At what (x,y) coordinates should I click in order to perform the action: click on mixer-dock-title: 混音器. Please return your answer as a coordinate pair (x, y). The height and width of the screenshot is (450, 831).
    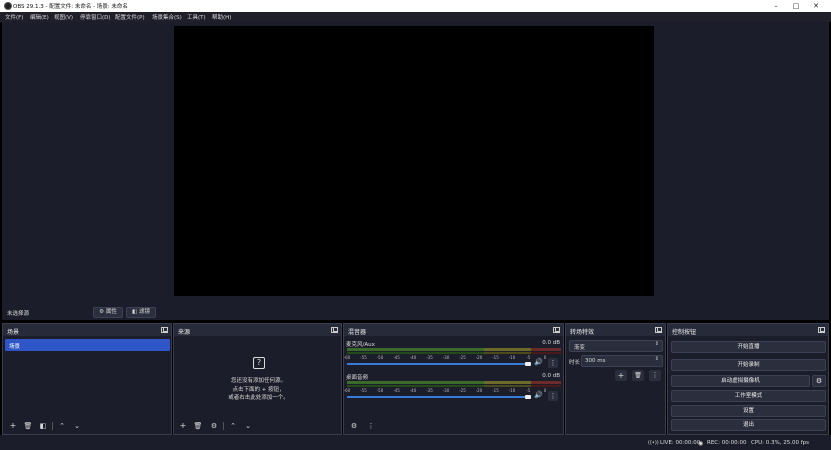
    Looking at the image, I should click on (357, 332).